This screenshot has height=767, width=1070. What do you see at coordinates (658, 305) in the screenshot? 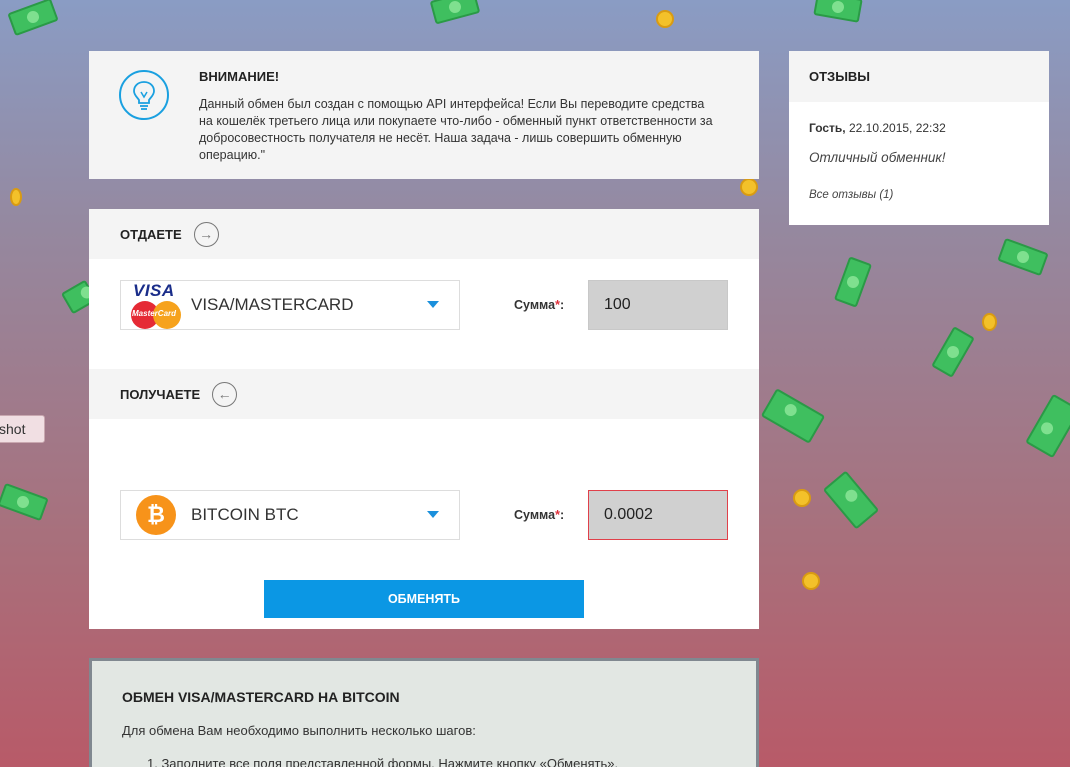
I see `give-amount-input: 100` at bounding box center [658, 305].